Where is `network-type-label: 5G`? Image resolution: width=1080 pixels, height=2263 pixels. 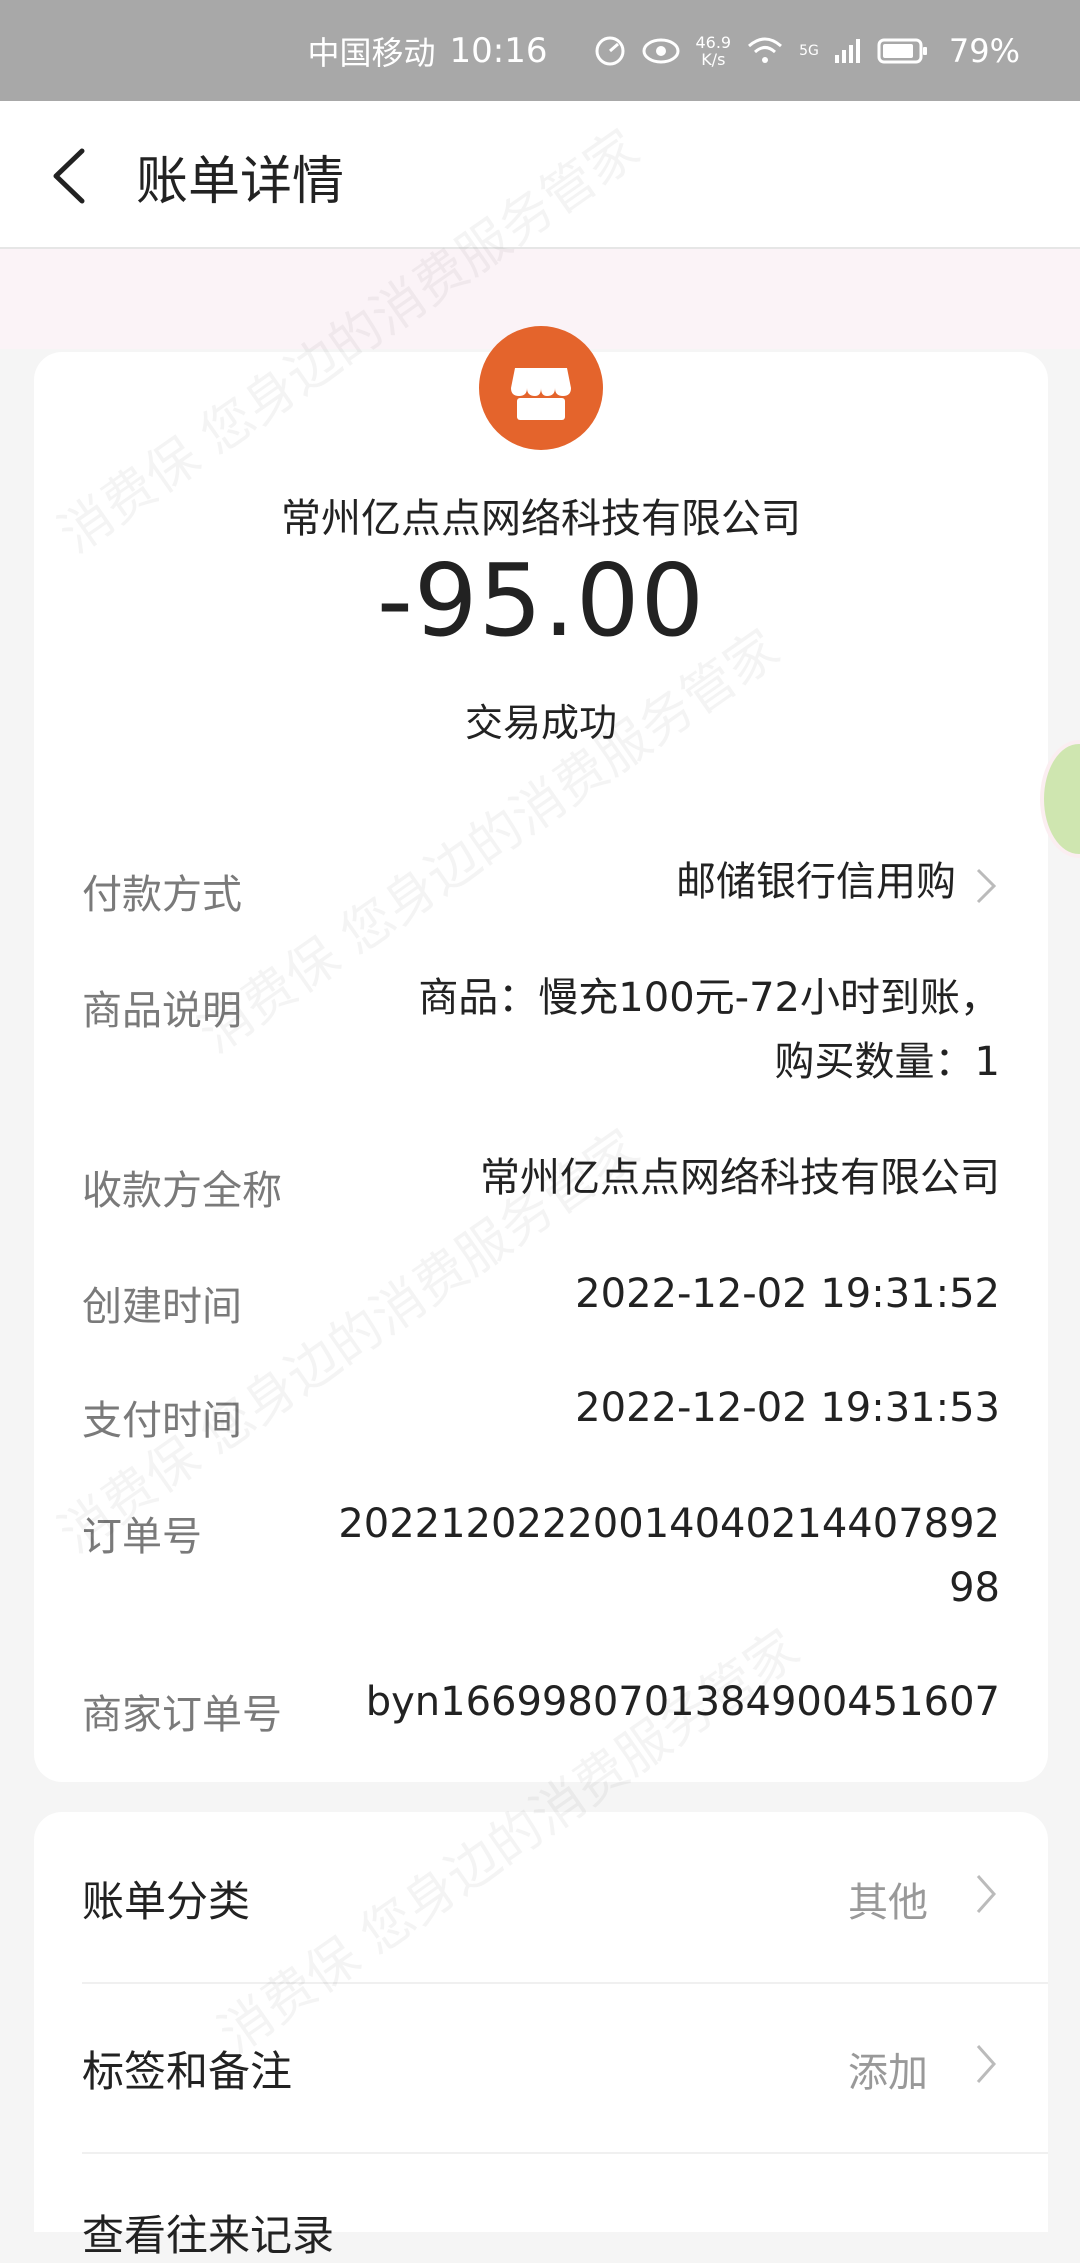
network-type-label: 5G is located at coordinates (809, 50).